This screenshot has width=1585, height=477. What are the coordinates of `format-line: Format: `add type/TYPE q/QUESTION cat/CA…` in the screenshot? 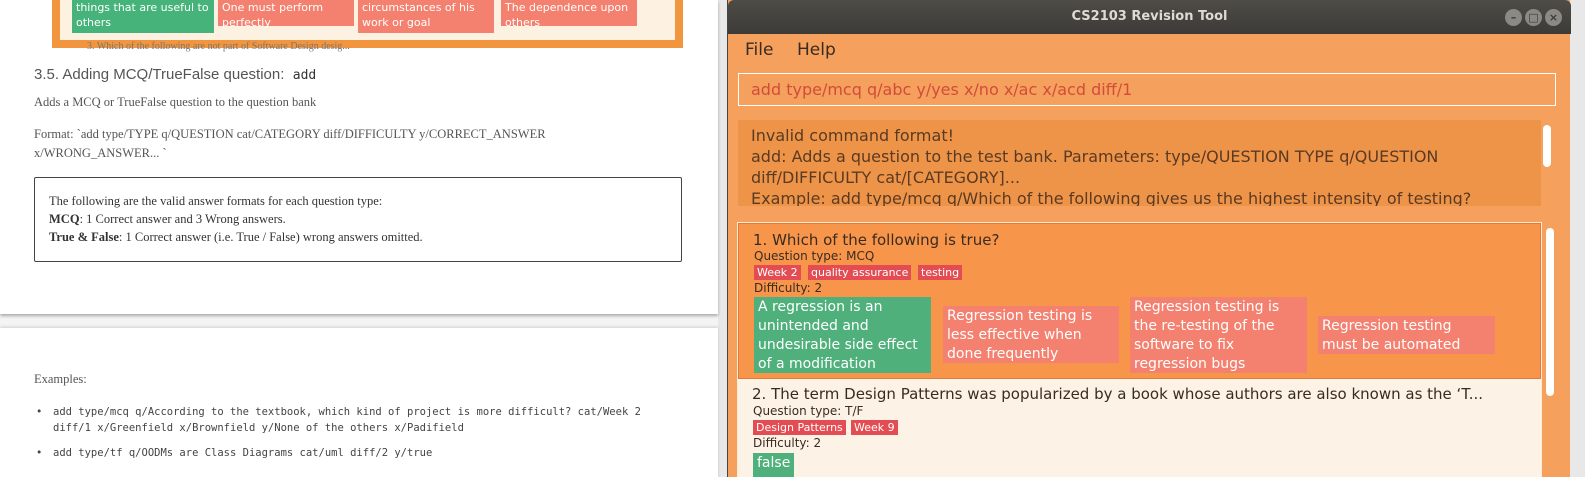 It's located at (290, 134).